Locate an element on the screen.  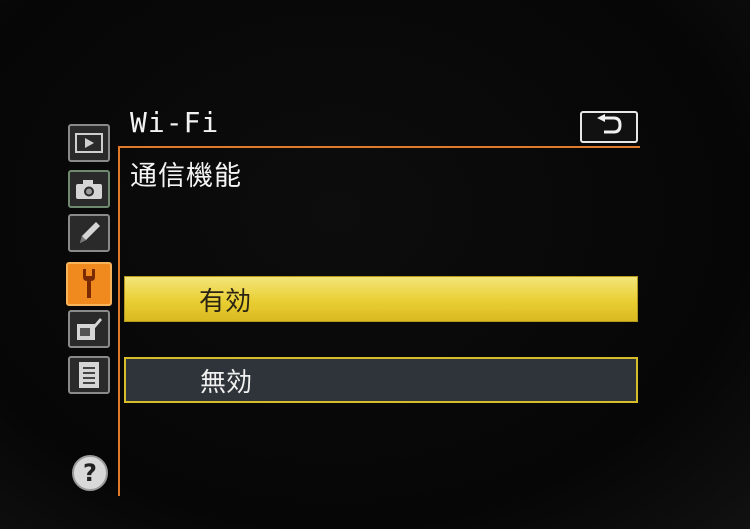
option-enabled: 有効 is located at coordinates (381, 299).